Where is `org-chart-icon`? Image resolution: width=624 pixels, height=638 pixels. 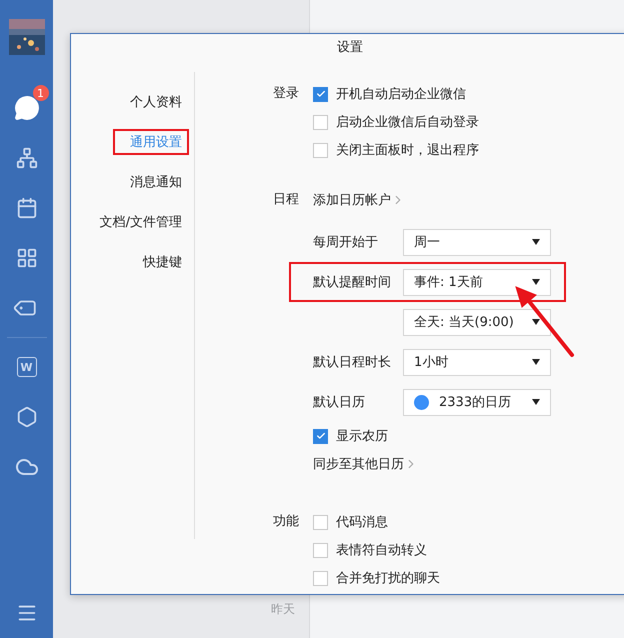
org-chart-icon is located at coordinates (27, 158).